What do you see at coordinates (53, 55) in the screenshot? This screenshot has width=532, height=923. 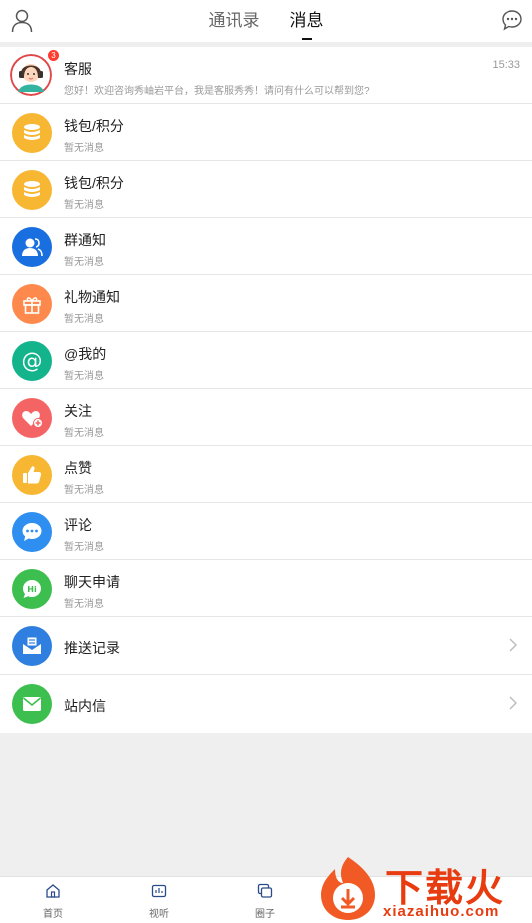 I see `unread-badge: 3` at bounding box center [53, 55].